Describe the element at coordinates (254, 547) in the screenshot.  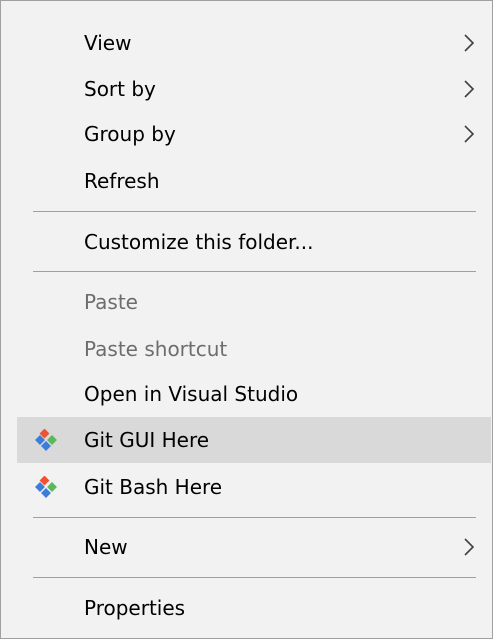
I see `menu-item-new: New` at that location.